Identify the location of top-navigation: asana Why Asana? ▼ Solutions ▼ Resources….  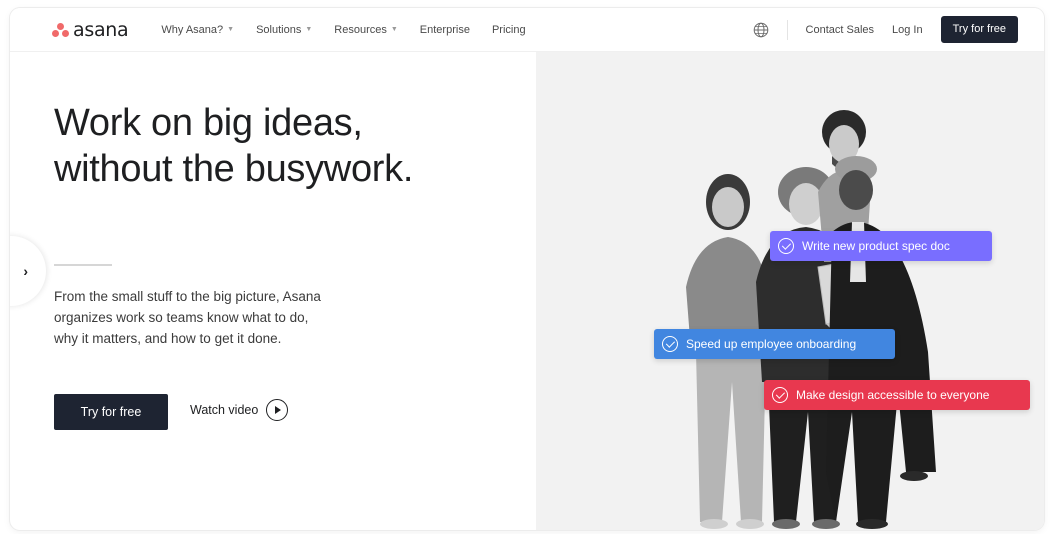
(527, 30).